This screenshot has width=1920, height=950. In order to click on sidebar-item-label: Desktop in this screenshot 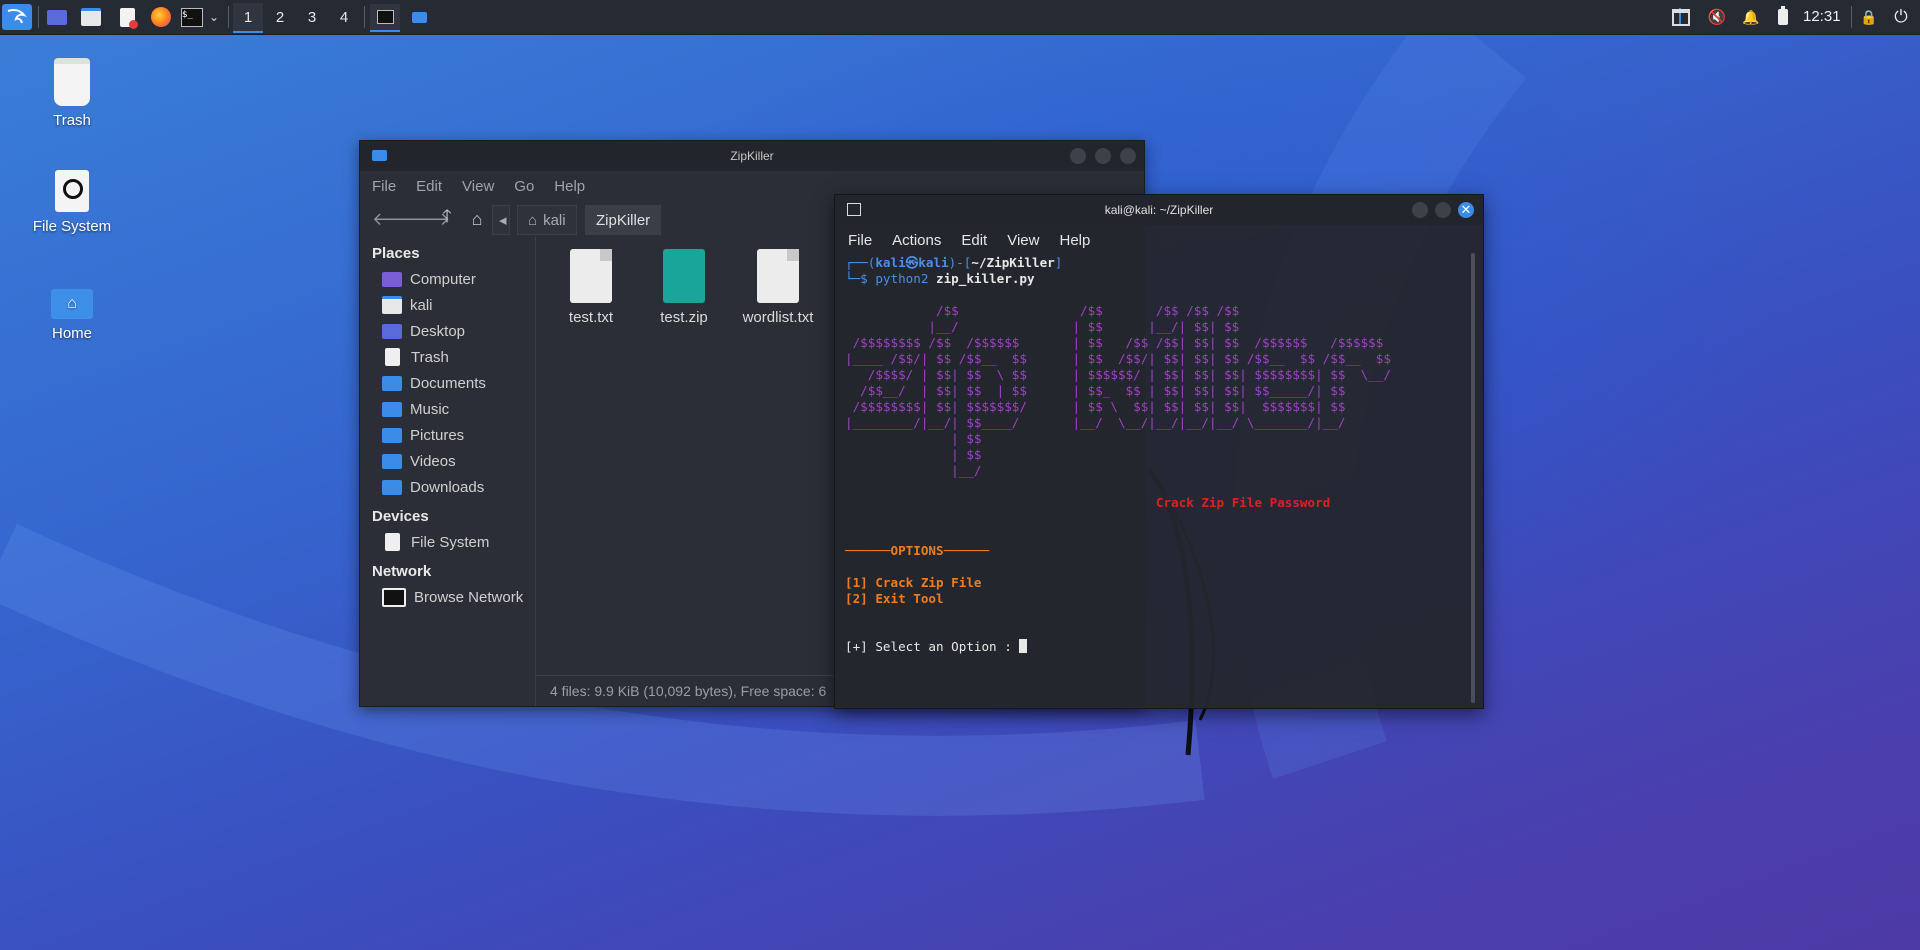, I will do `click(438, 331)`.